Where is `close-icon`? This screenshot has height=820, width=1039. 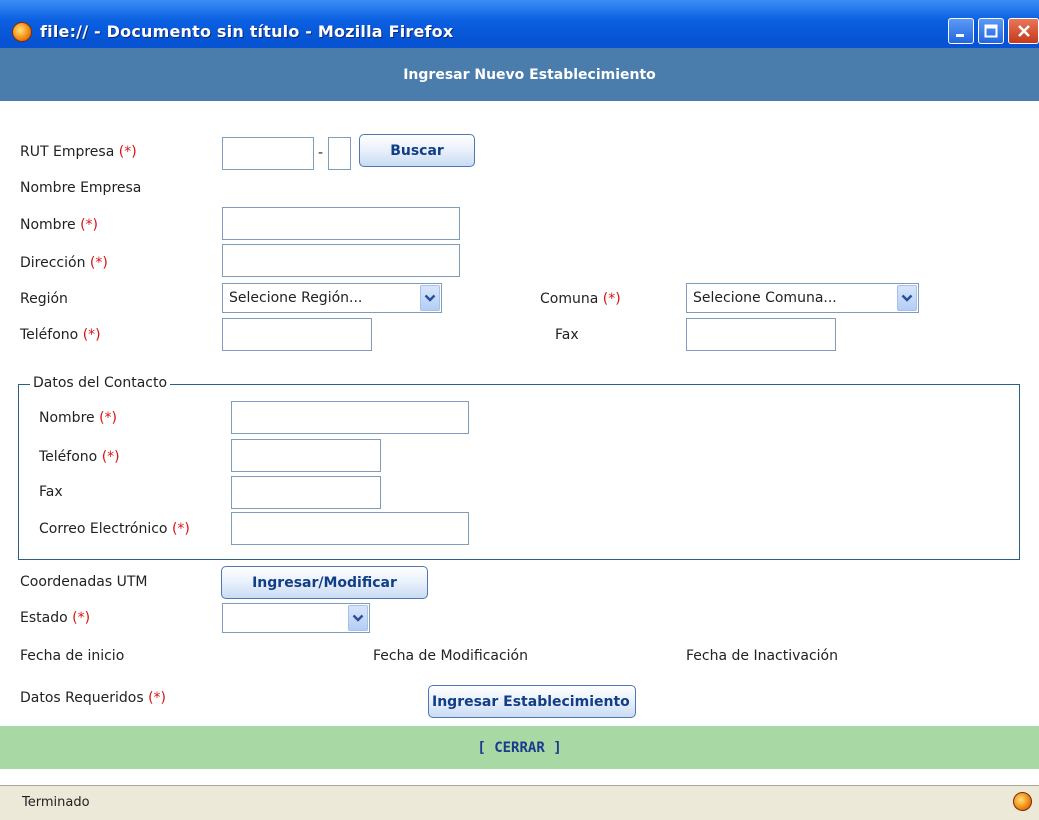
close-icon is located at coordinates (1023, 31).